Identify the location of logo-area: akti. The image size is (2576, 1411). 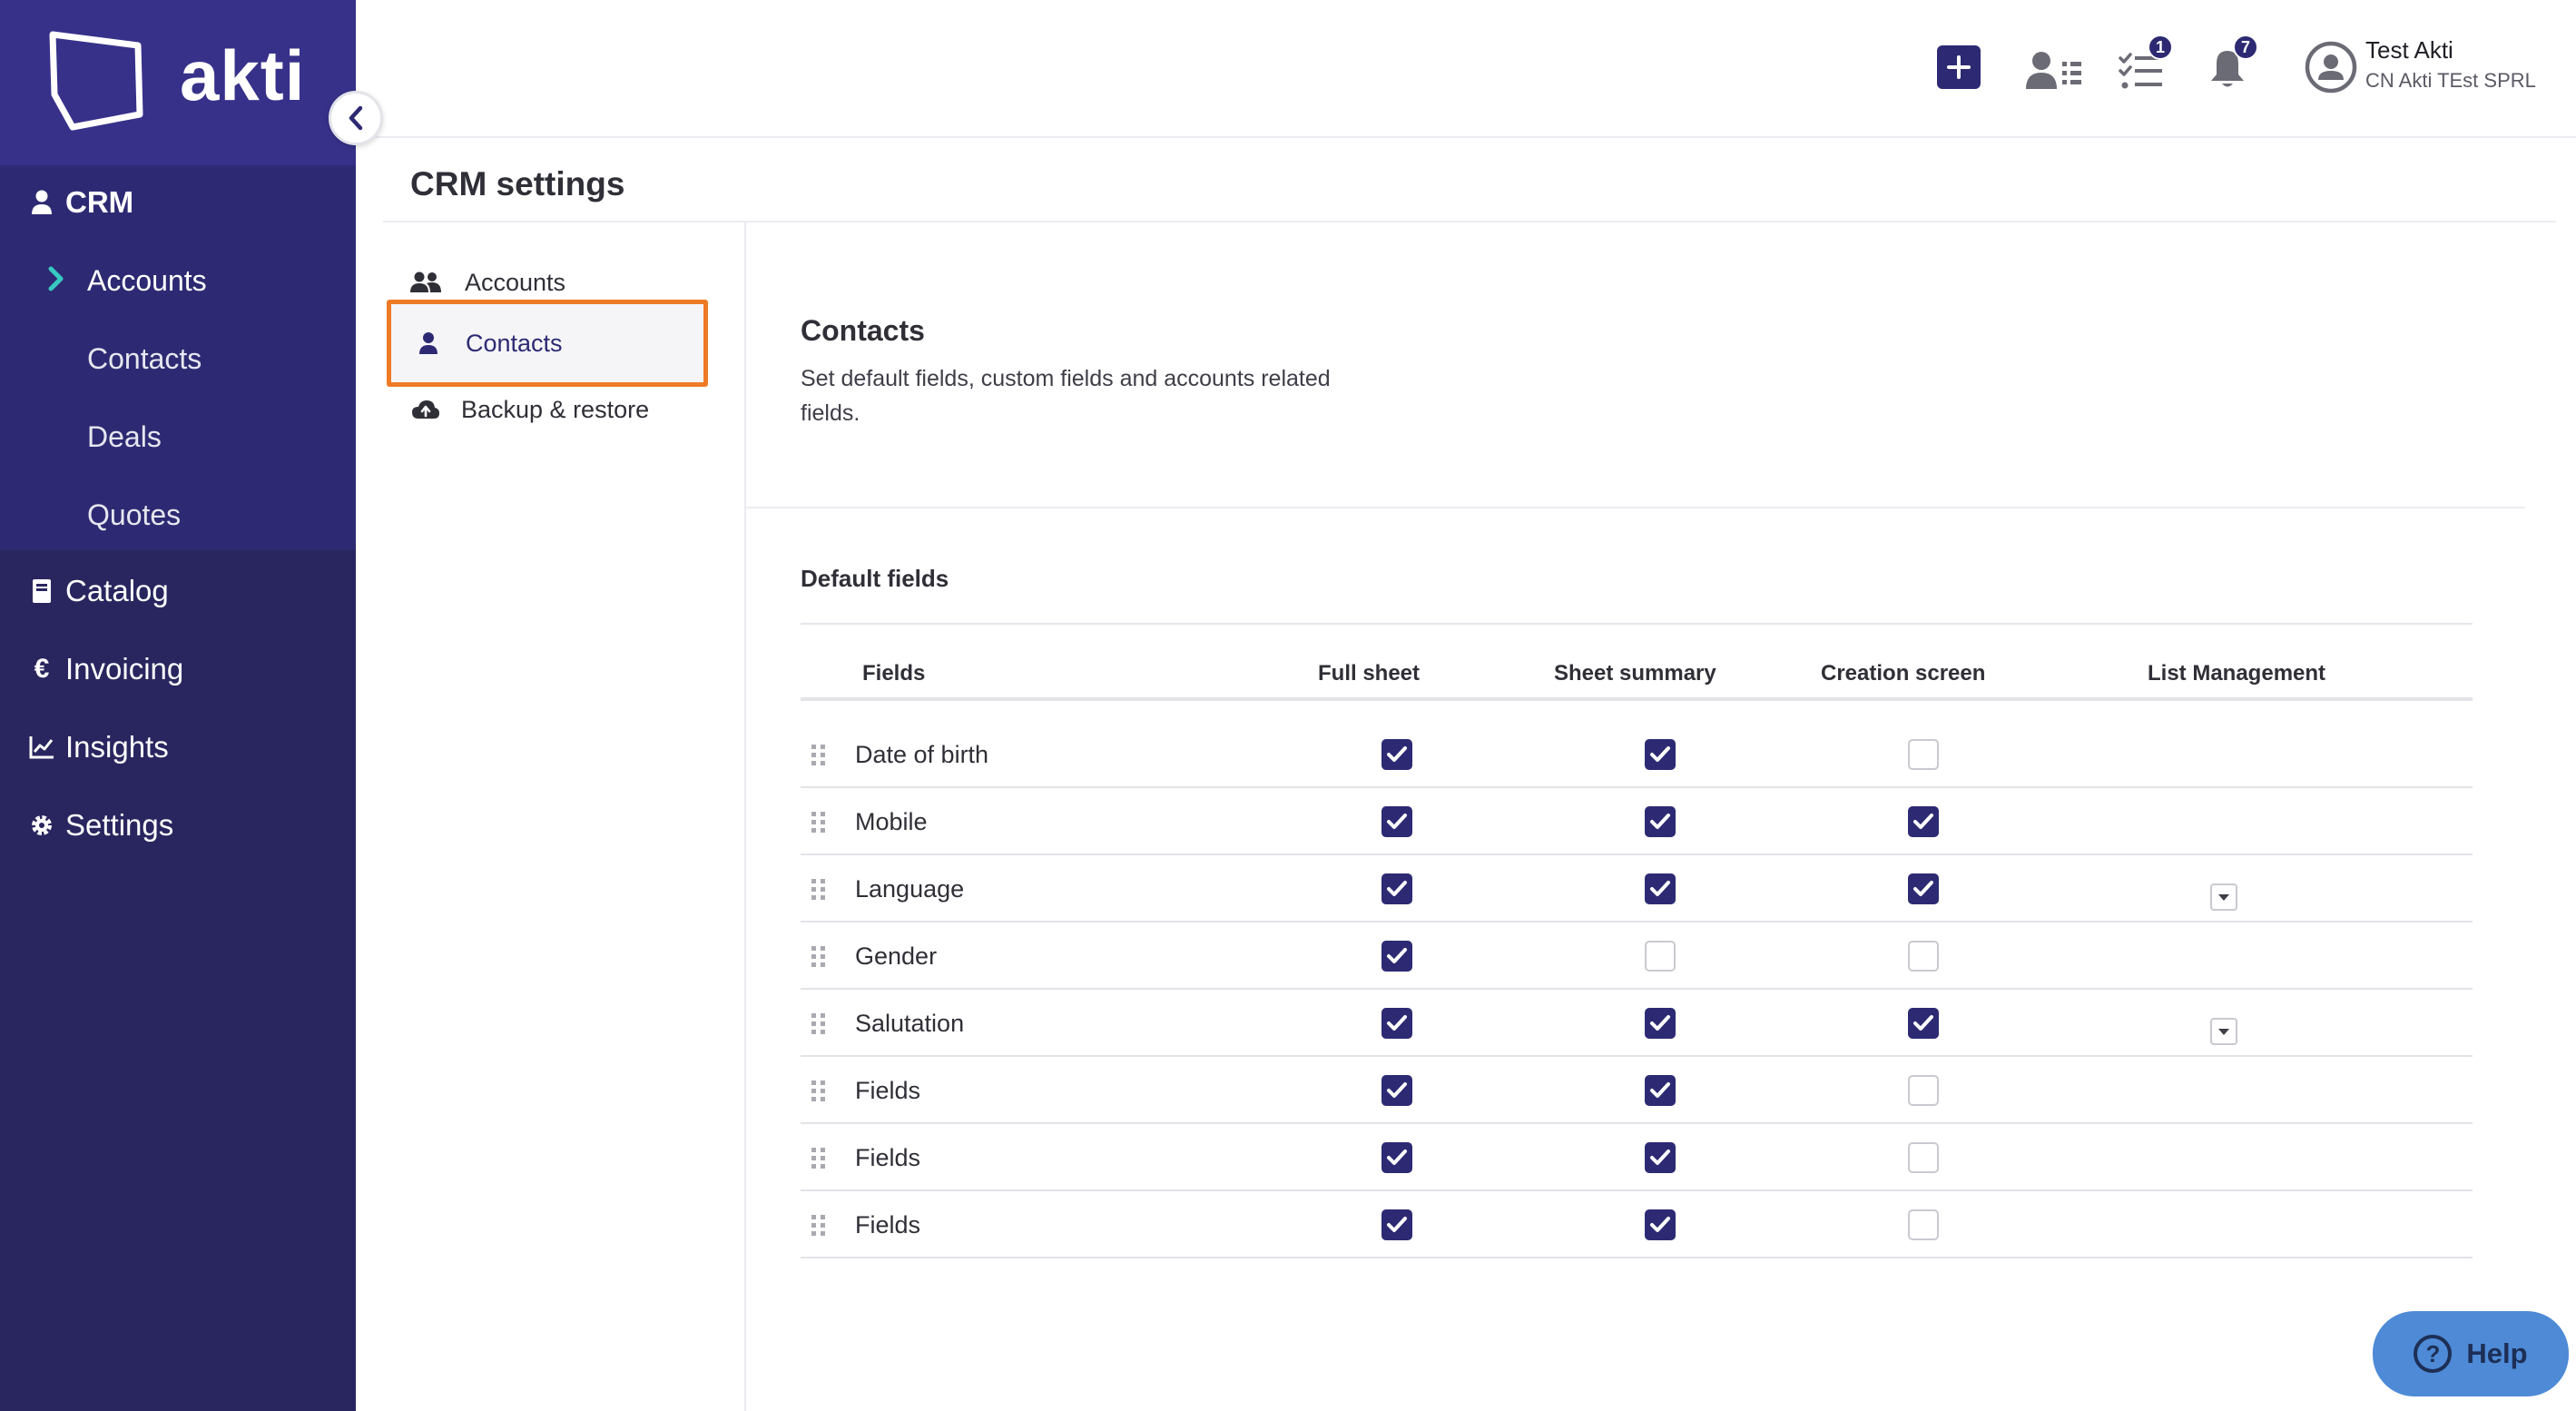
(178, 82).